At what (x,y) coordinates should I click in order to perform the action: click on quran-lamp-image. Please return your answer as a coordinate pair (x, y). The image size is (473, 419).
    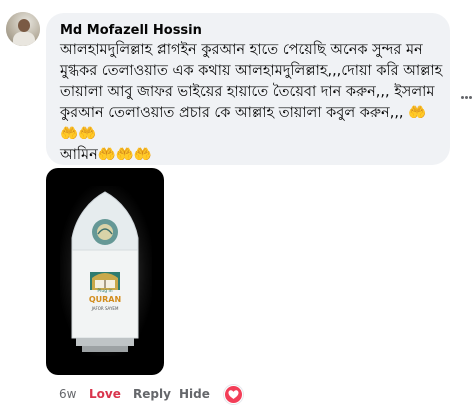
    Looking at the image, I should click on (105, 271).